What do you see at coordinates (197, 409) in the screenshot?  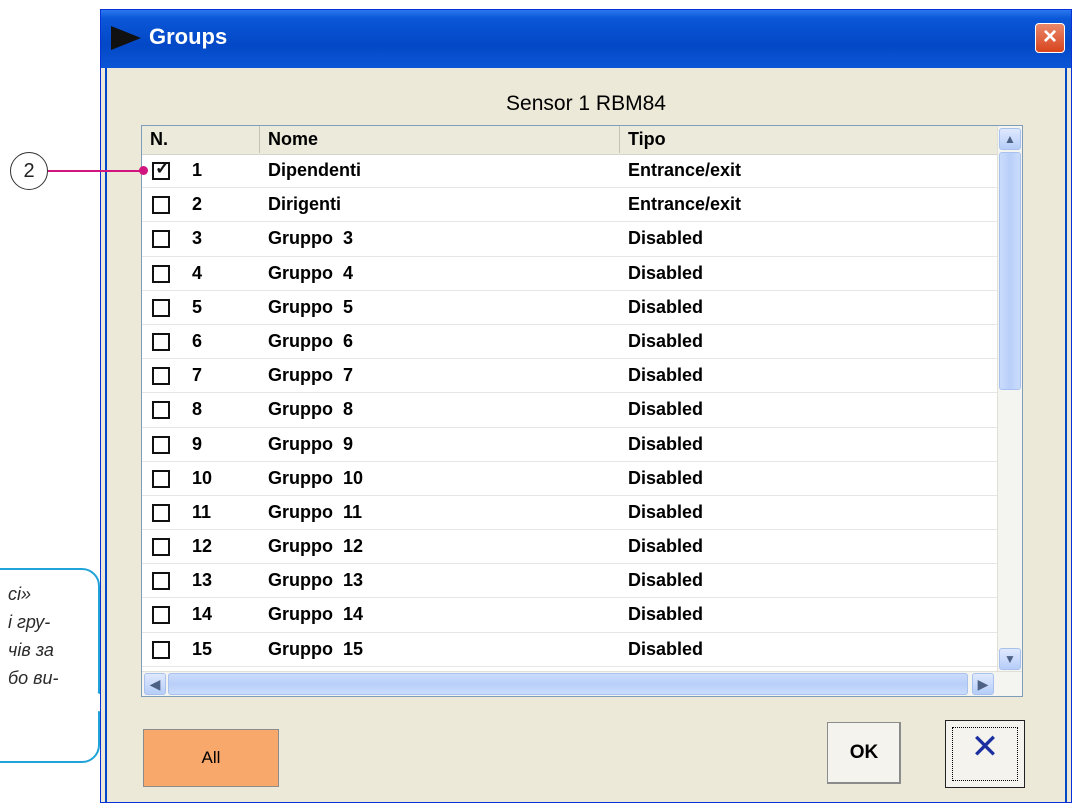 I see `row-number: 8` at bounding box center [197, 409].